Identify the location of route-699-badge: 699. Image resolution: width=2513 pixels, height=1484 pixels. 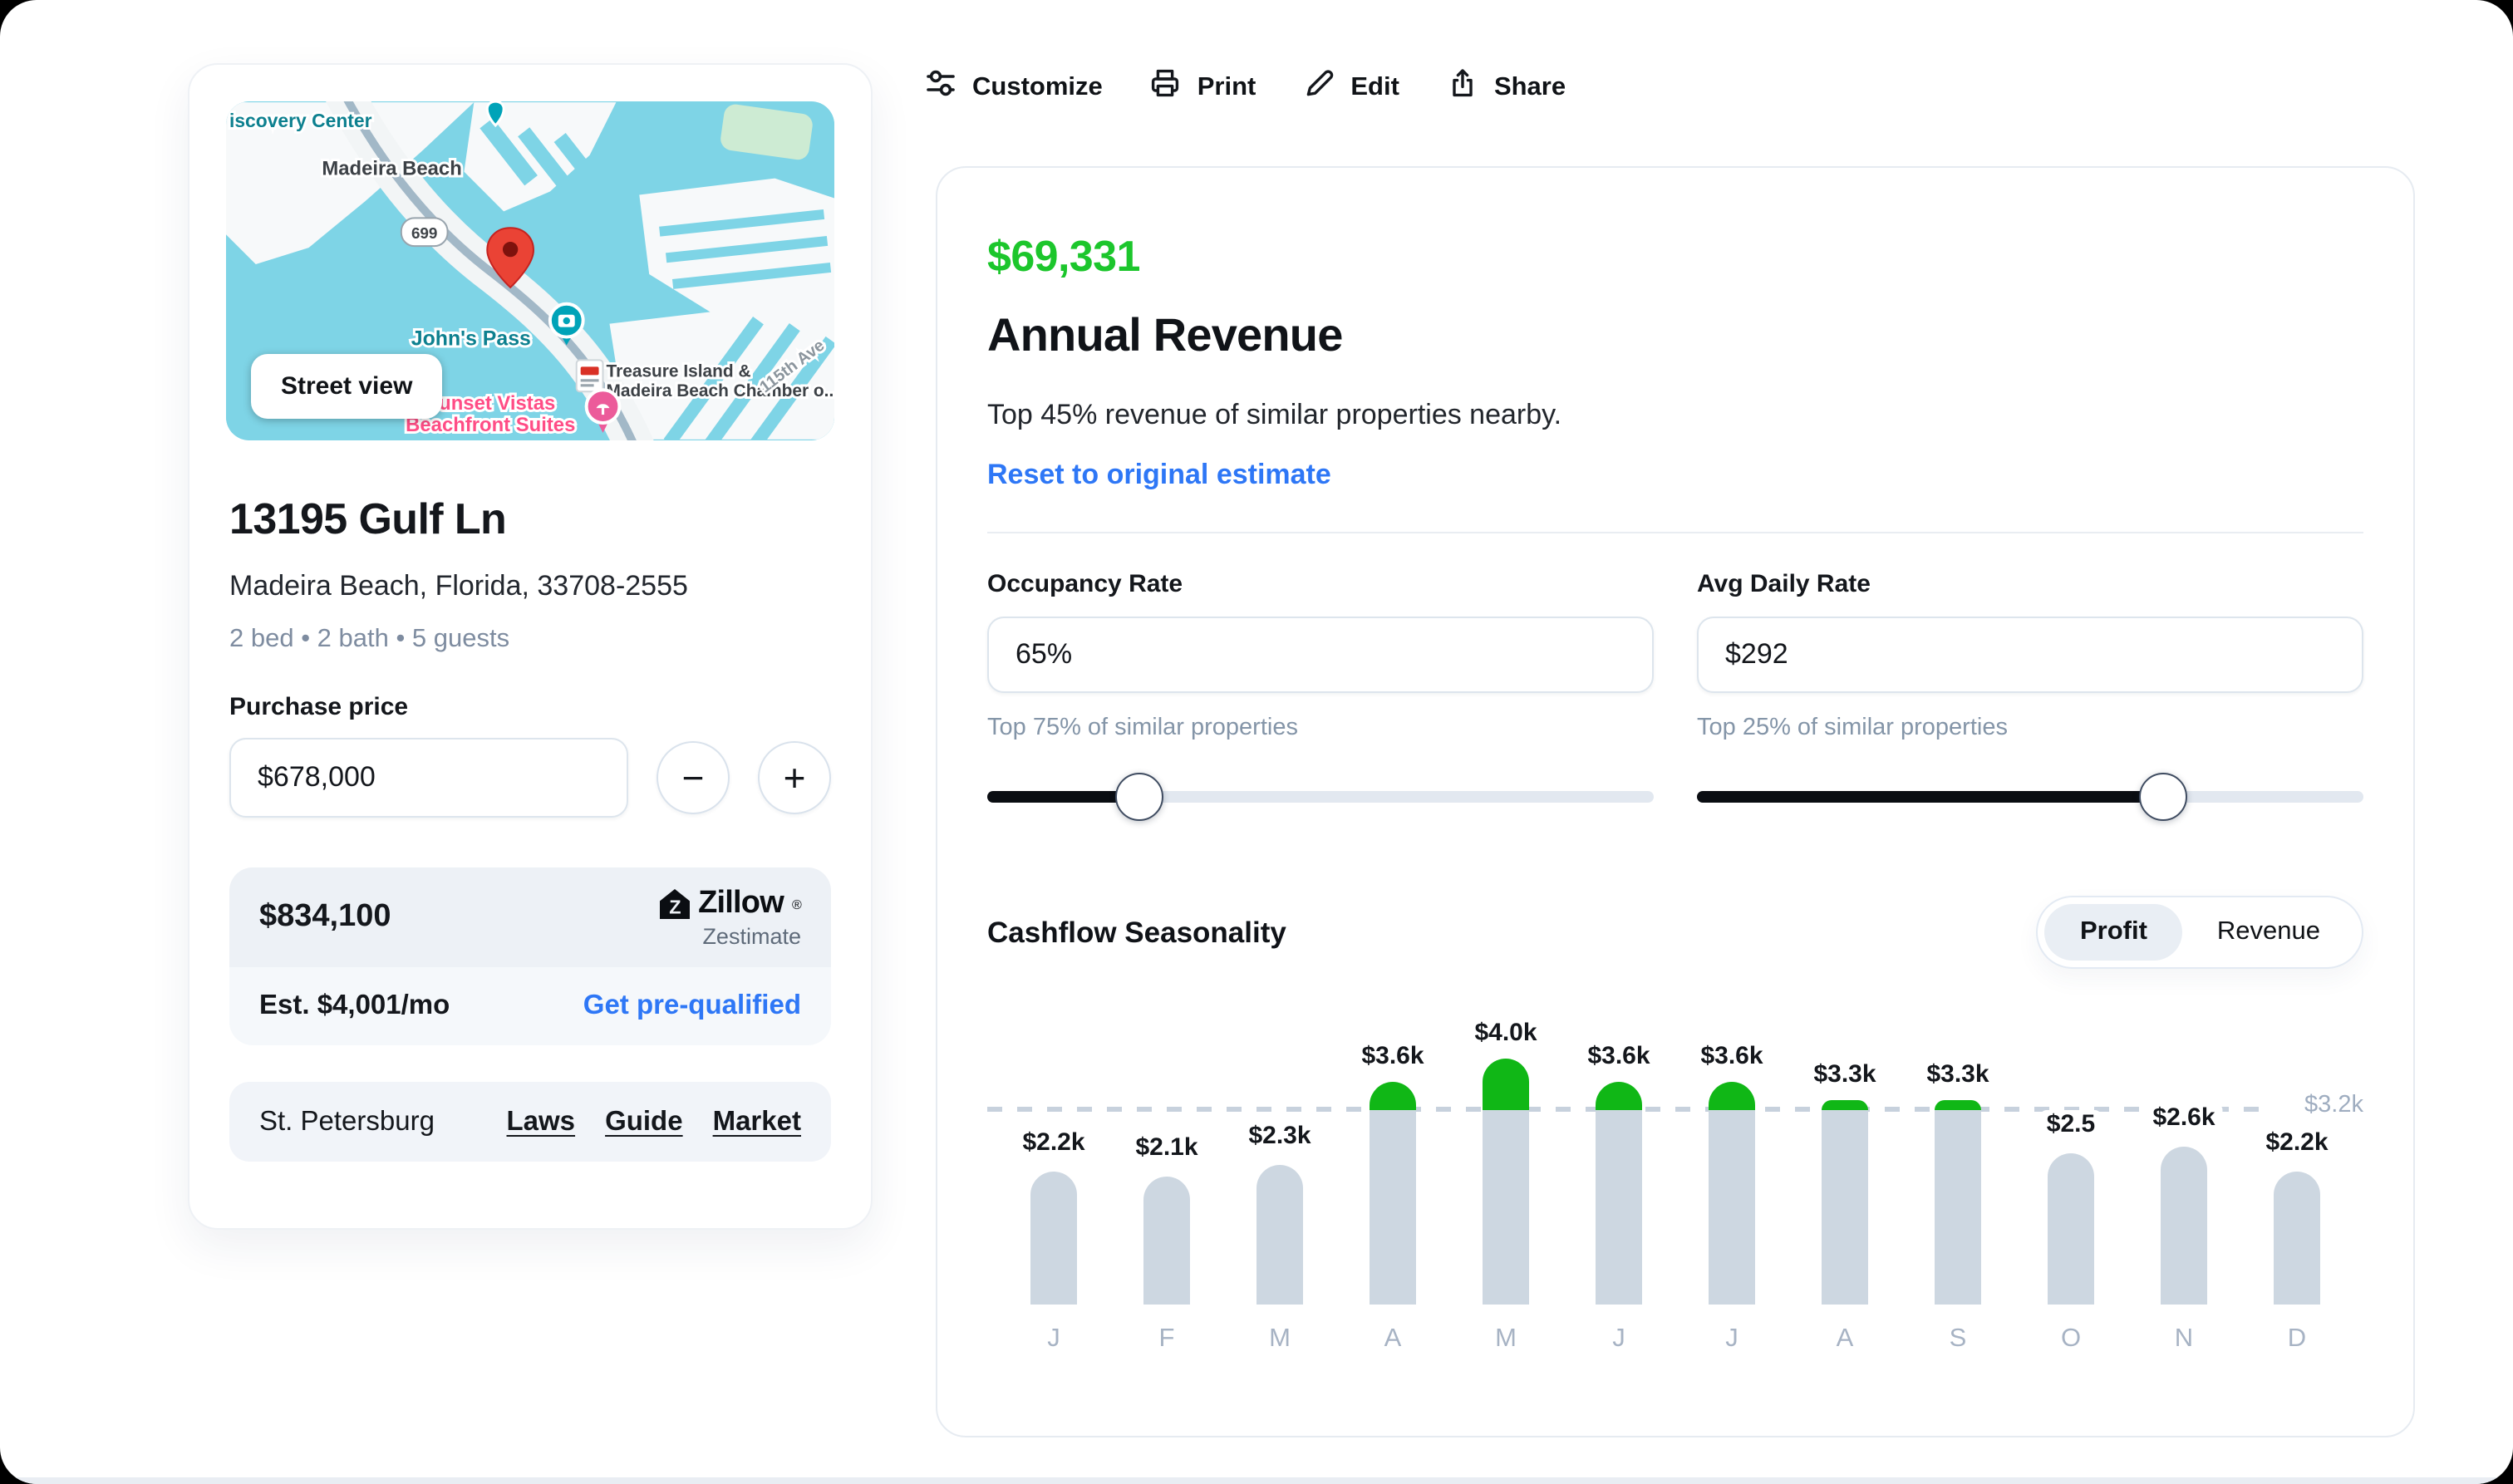
(424, 232).